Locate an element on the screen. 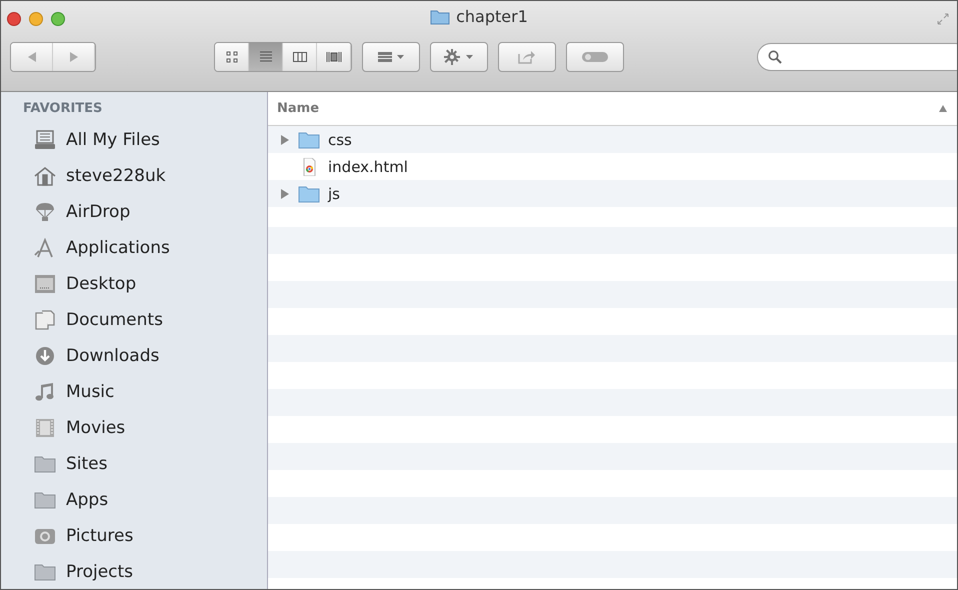 This screenshot has width=958, height=590. sidebar-item: Music is located at coordinates (134, 392).